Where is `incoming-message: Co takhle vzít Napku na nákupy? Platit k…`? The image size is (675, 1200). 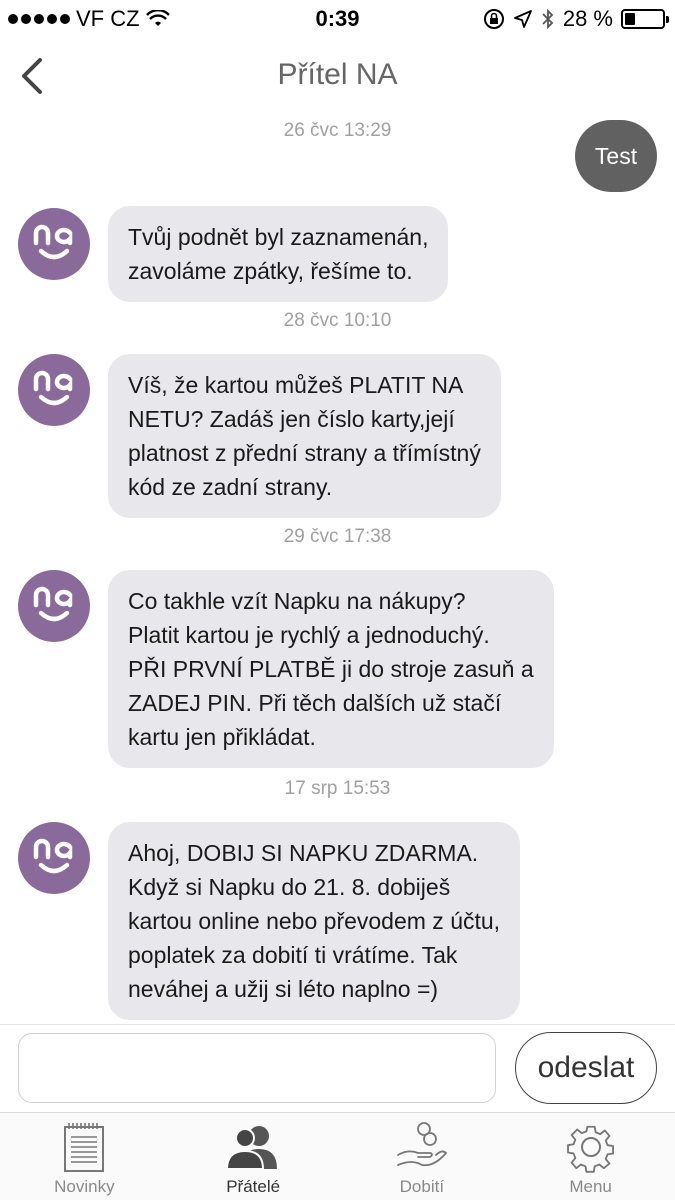 incoming-message: Co takhle vzít Napku na nákupy? Platit k… is located at coordinates (331, 669).